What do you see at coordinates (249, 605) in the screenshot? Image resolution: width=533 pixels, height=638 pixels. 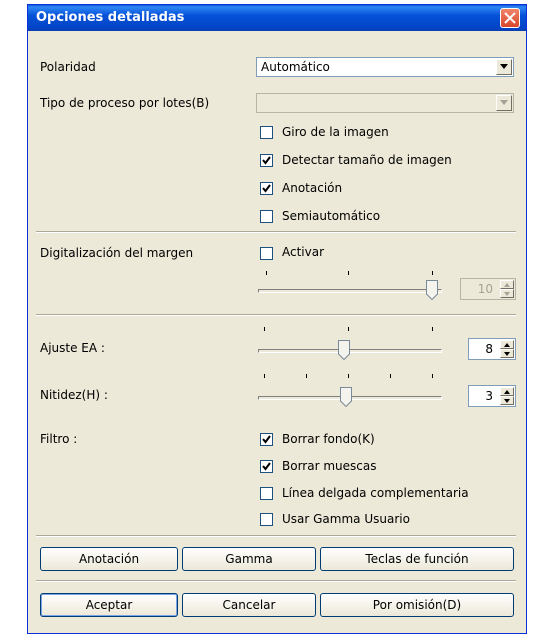 I see `cancel-button: Cancelar` at bounding box center [249, 605].